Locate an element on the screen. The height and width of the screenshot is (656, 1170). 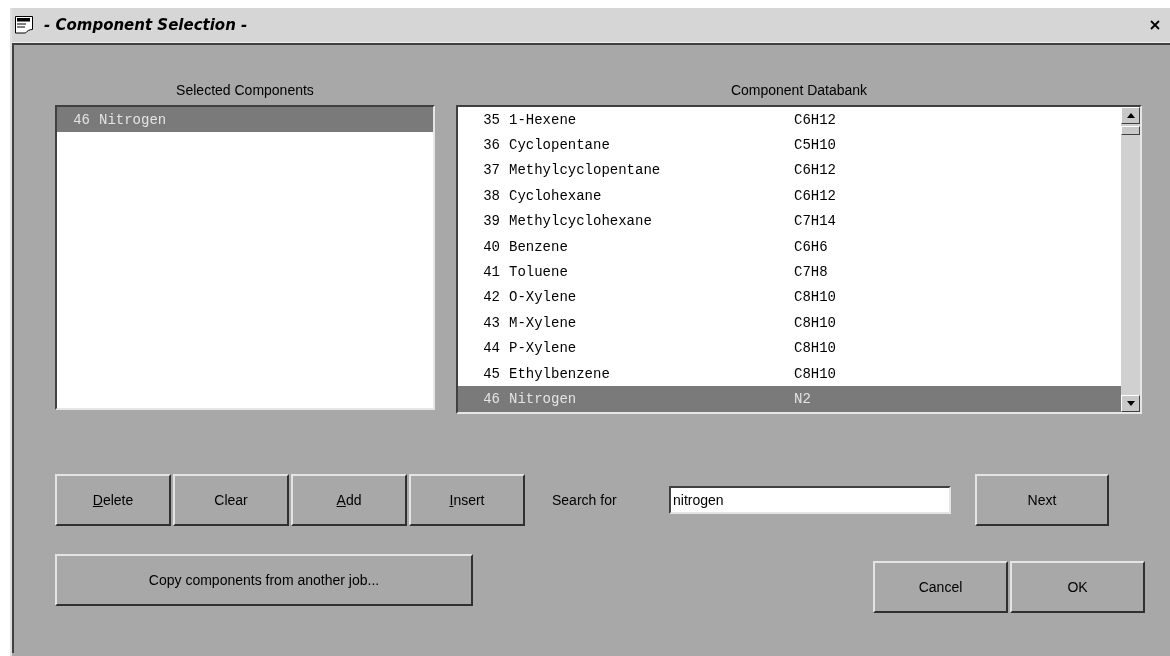
close-icon is located at coordinates (1155, 25).